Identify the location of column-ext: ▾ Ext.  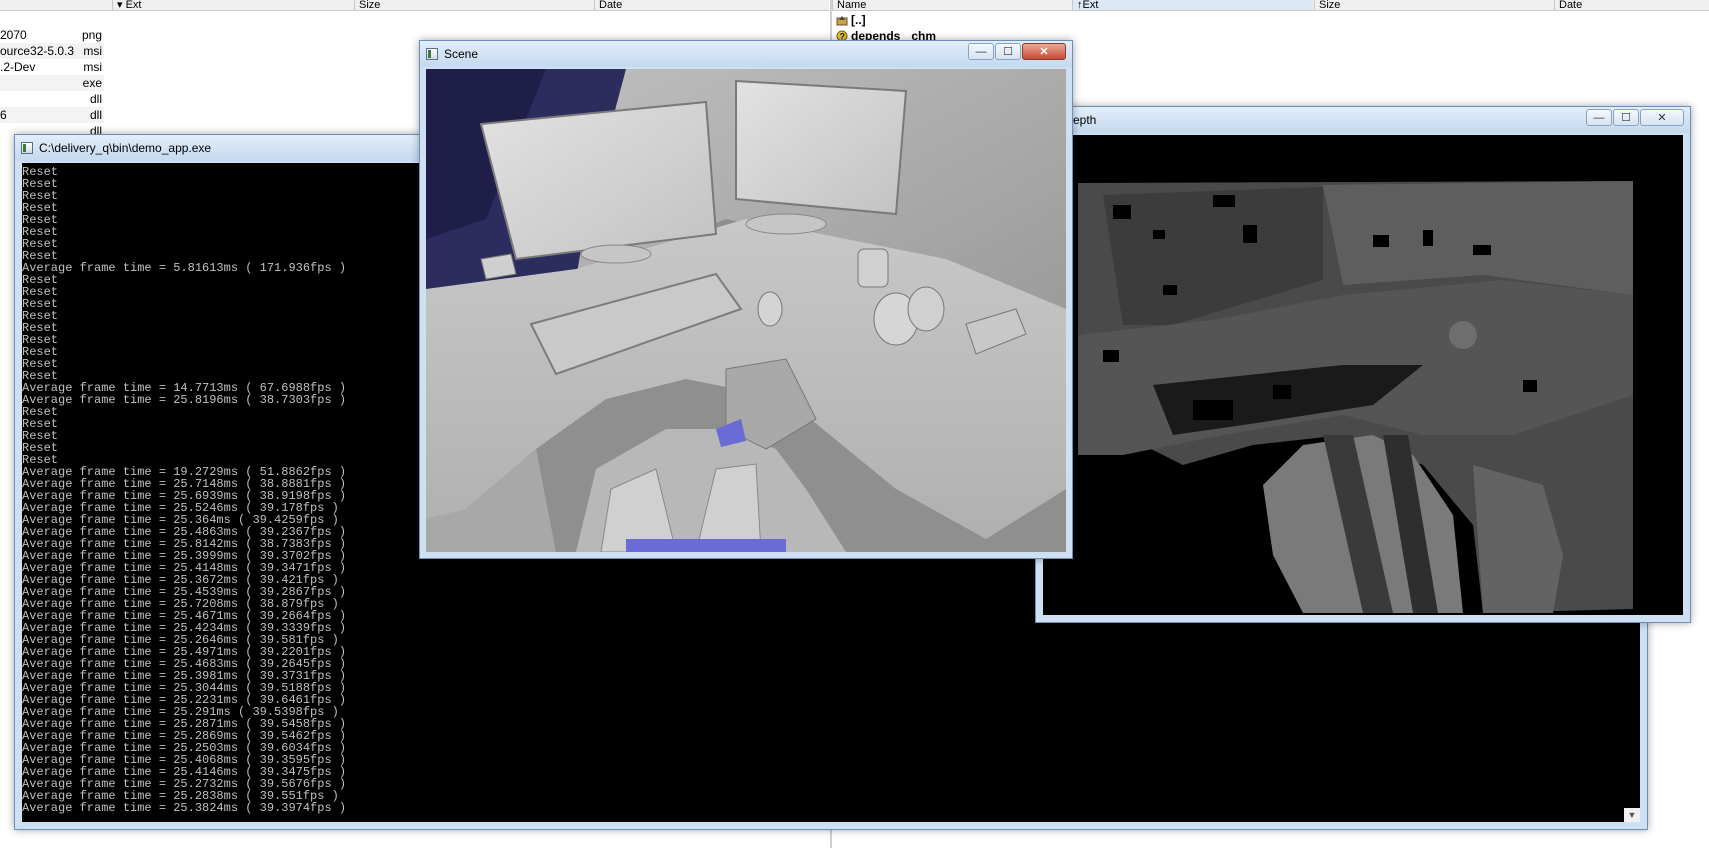
(234, 5).